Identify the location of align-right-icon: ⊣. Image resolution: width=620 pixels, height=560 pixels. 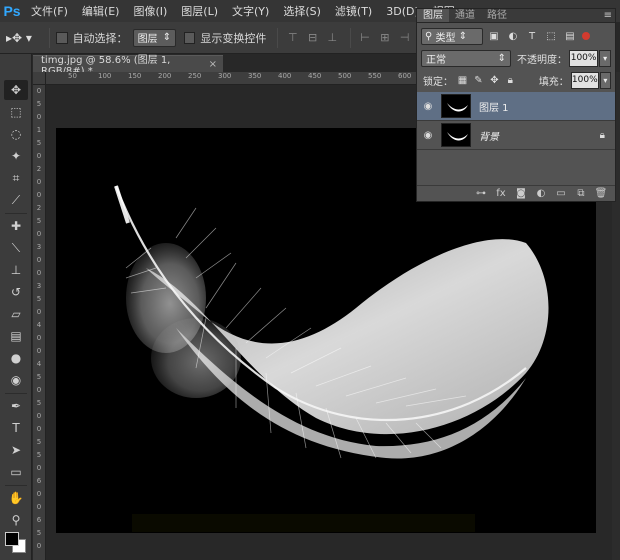
(404, 38).